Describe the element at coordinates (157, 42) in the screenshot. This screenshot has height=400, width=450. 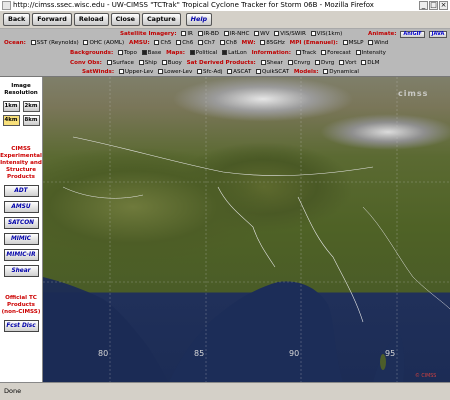
I see `amsu-ch5-checkbox` at that location.